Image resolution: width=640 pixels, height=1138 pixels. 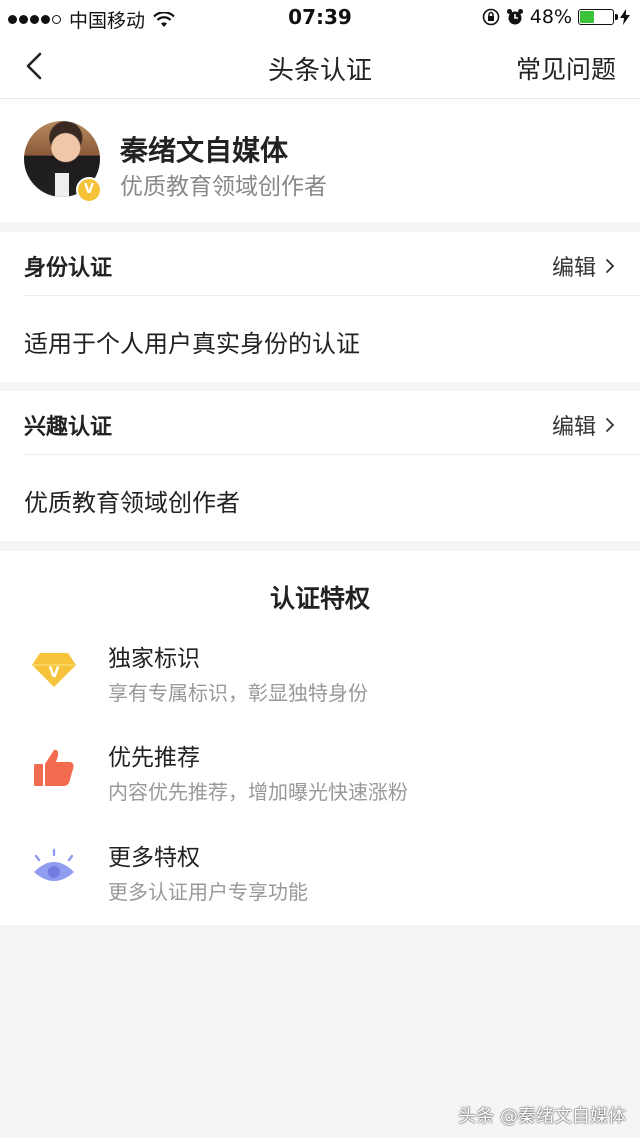 I want to click on privilege-desc: 内容优先推荐，增加曝光快速涨粉, so click(x=258, y=792).